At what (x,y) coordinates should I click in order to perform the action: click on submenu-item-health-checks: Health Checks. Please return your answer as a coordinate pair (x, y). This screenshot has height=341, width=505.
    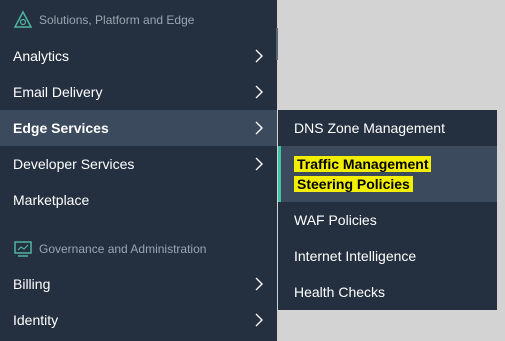
    Looking at the image, I should click on (387, 292).